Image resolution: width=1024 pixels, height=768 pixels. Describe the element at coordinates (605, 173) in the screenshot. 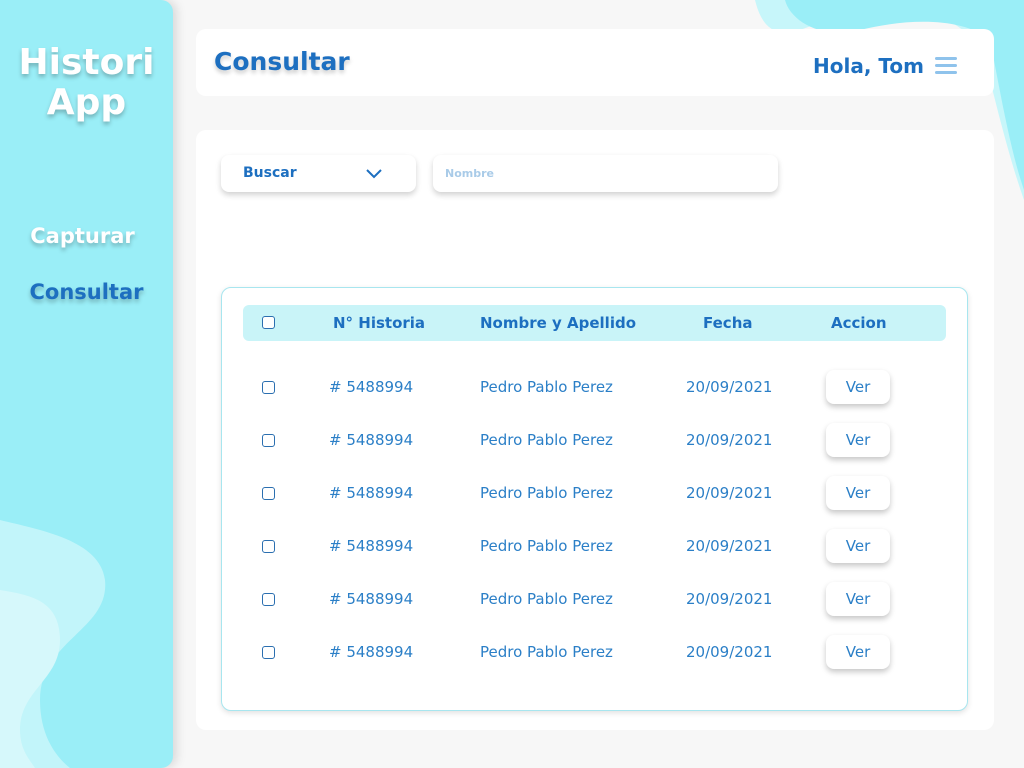

I see `name-search-input` at that location.